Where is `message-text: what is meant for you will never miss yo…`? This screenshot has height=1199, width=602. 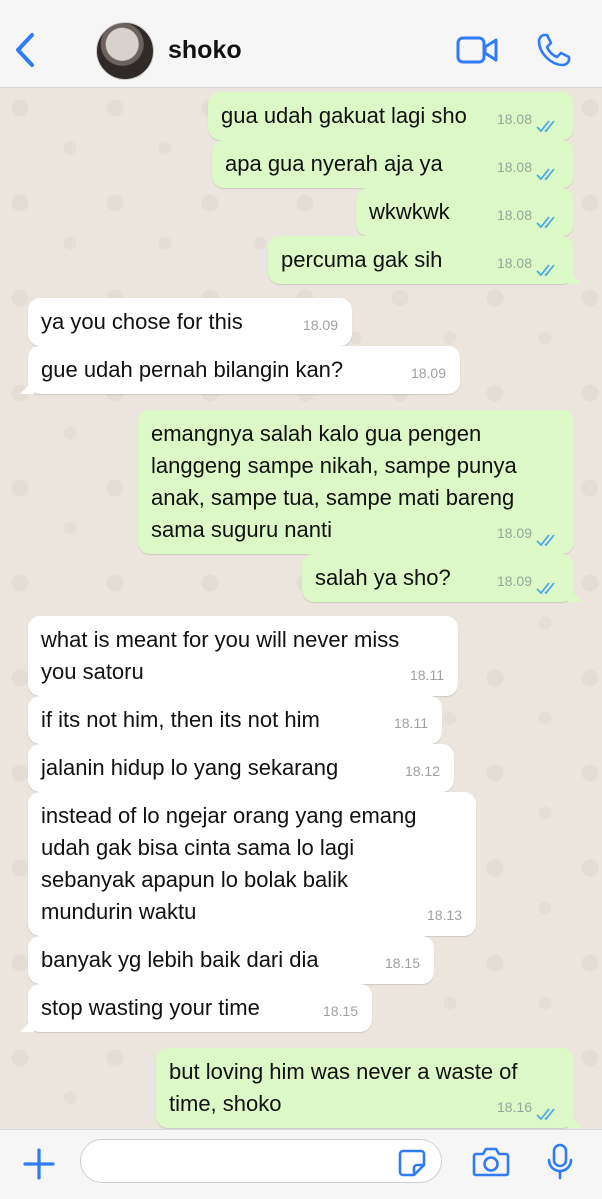 message-text: what is meant for you will never miss yo… is located at coordinates (220, 655).